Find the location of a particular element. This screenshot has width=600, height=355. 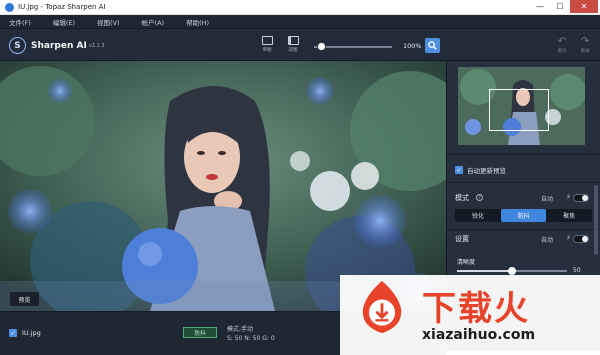

mode-badge: 防抖 is located at coordinates (200, 332).